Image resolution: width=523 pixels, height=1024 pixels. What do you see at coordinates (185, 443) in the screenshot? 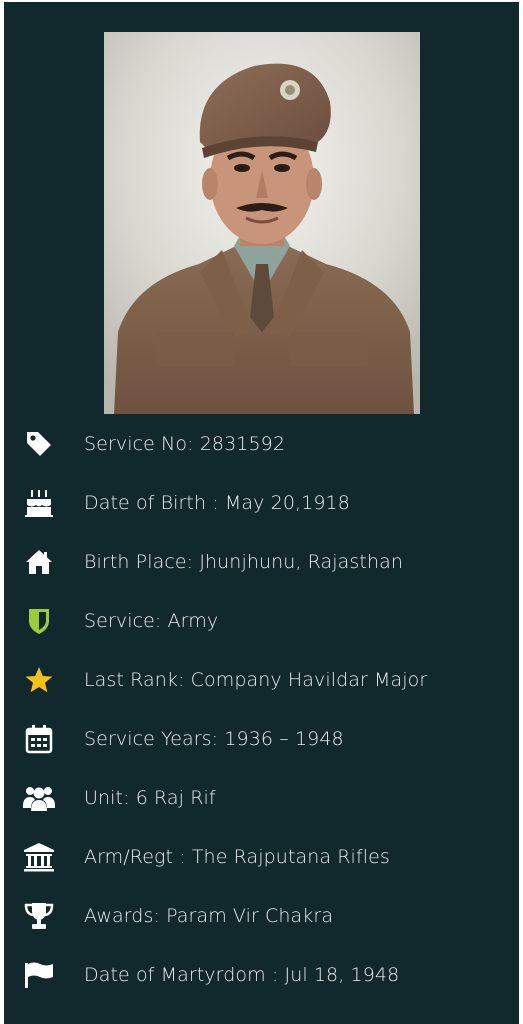
I see `service-no-text: Service No: 2831592` at bounding box center [185, 443].